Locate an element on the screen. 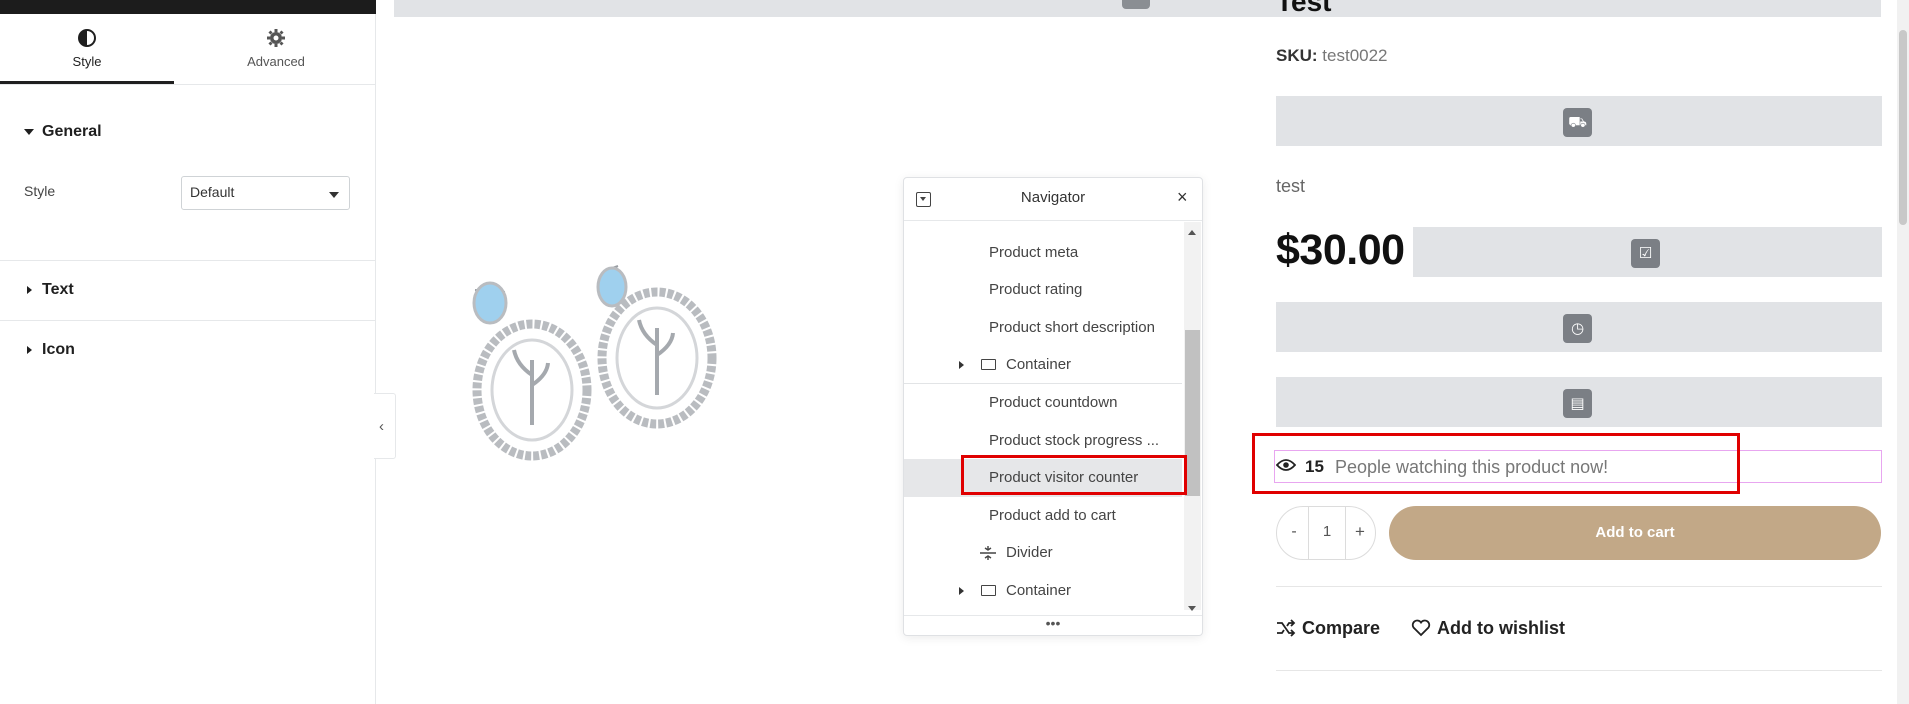  placeholder-icon is located at coordinates (1136, 4).